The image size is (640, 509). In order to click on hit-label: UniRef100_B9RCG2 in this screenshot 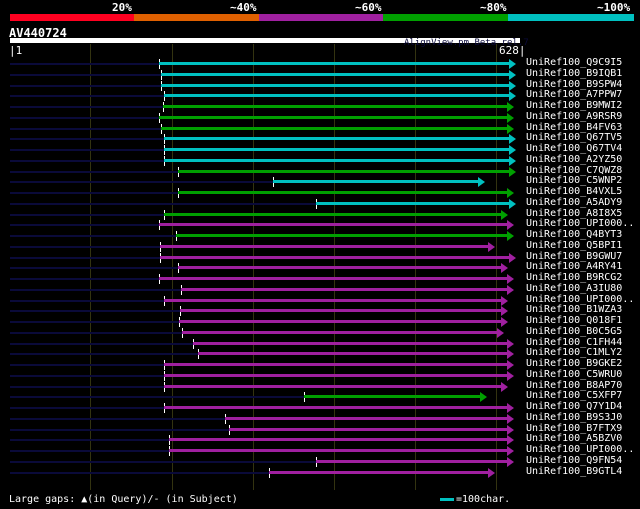, I will do `click(574, 277)`.